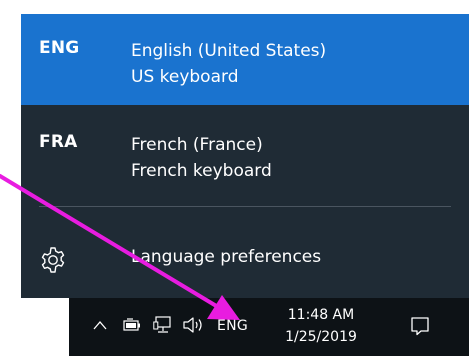 The height and width of the screenshot is (356, 469). I want to click on clock-date: 1/25/2019, so click(321, 337).